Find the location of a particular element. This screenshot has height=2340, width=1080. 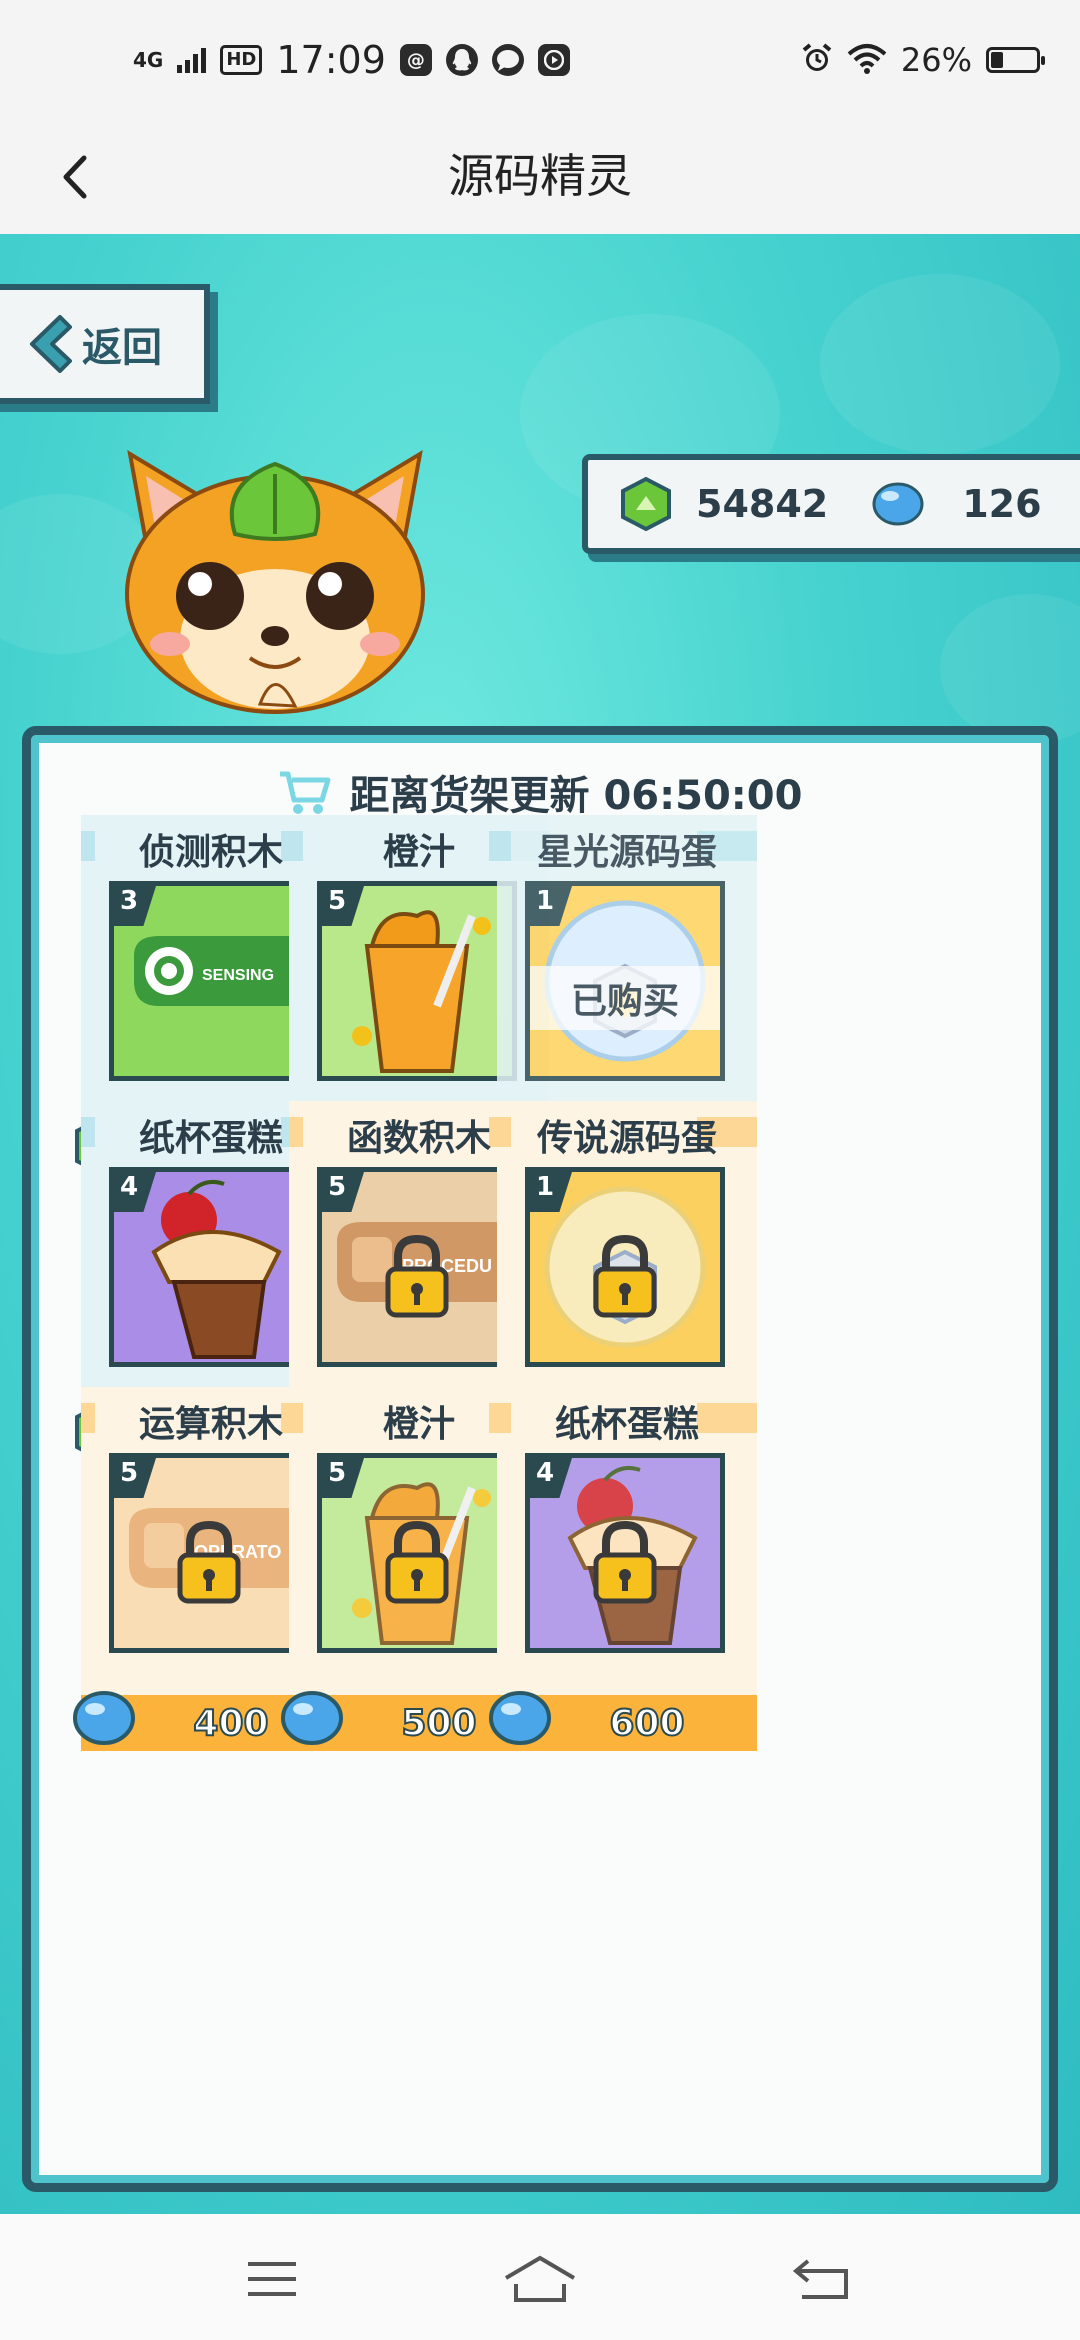

menu-button is located at coordinates (272, 2279).